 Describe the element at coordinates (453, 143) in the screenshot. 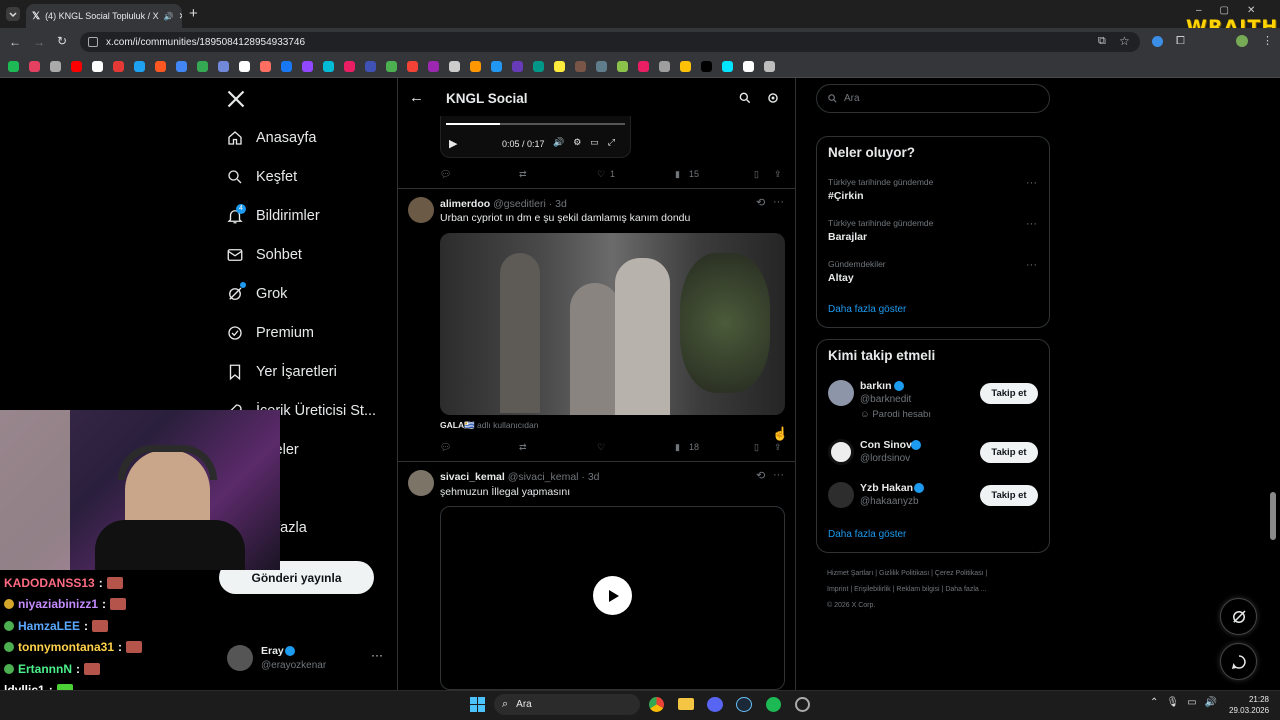

I see `play-icon: ▶` at that location.